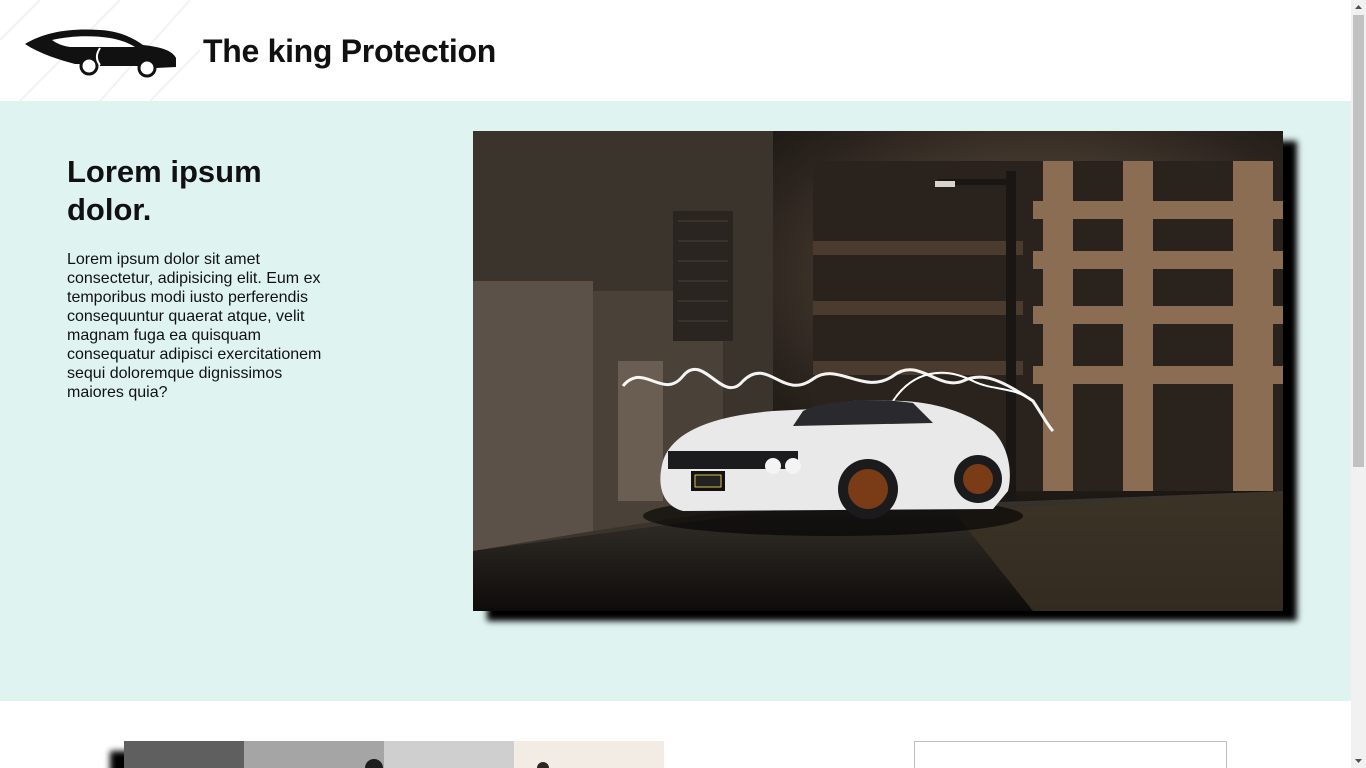  What do you see at coordinates (1358, 241) in the screenshot?
I see `scrollbar-thumb` at bounding box center [1358, 241].